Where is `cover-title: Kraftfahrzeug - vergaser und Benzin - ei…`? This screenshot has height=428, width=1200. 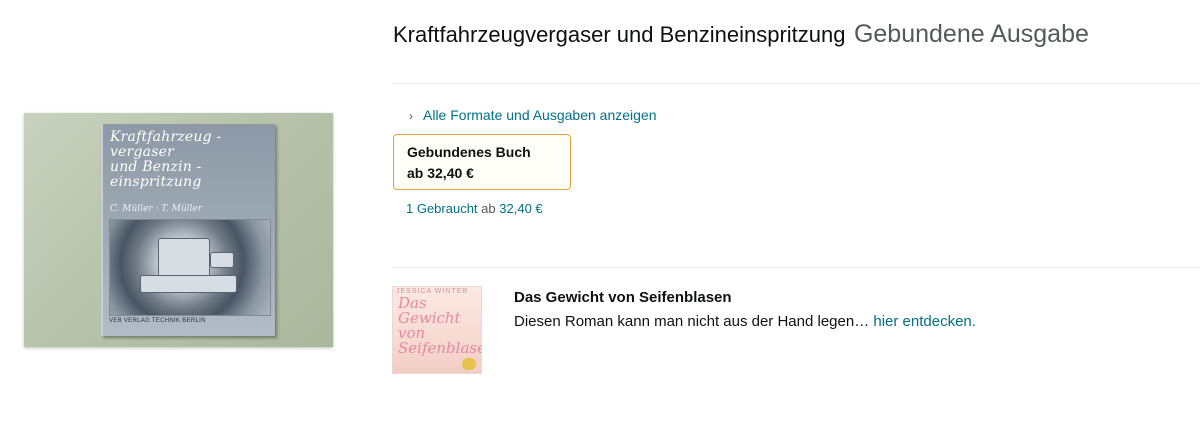 cover-title: Kraftfahrzeug - vergaser und Benzin - ei… is located at coordinates (166, 159).